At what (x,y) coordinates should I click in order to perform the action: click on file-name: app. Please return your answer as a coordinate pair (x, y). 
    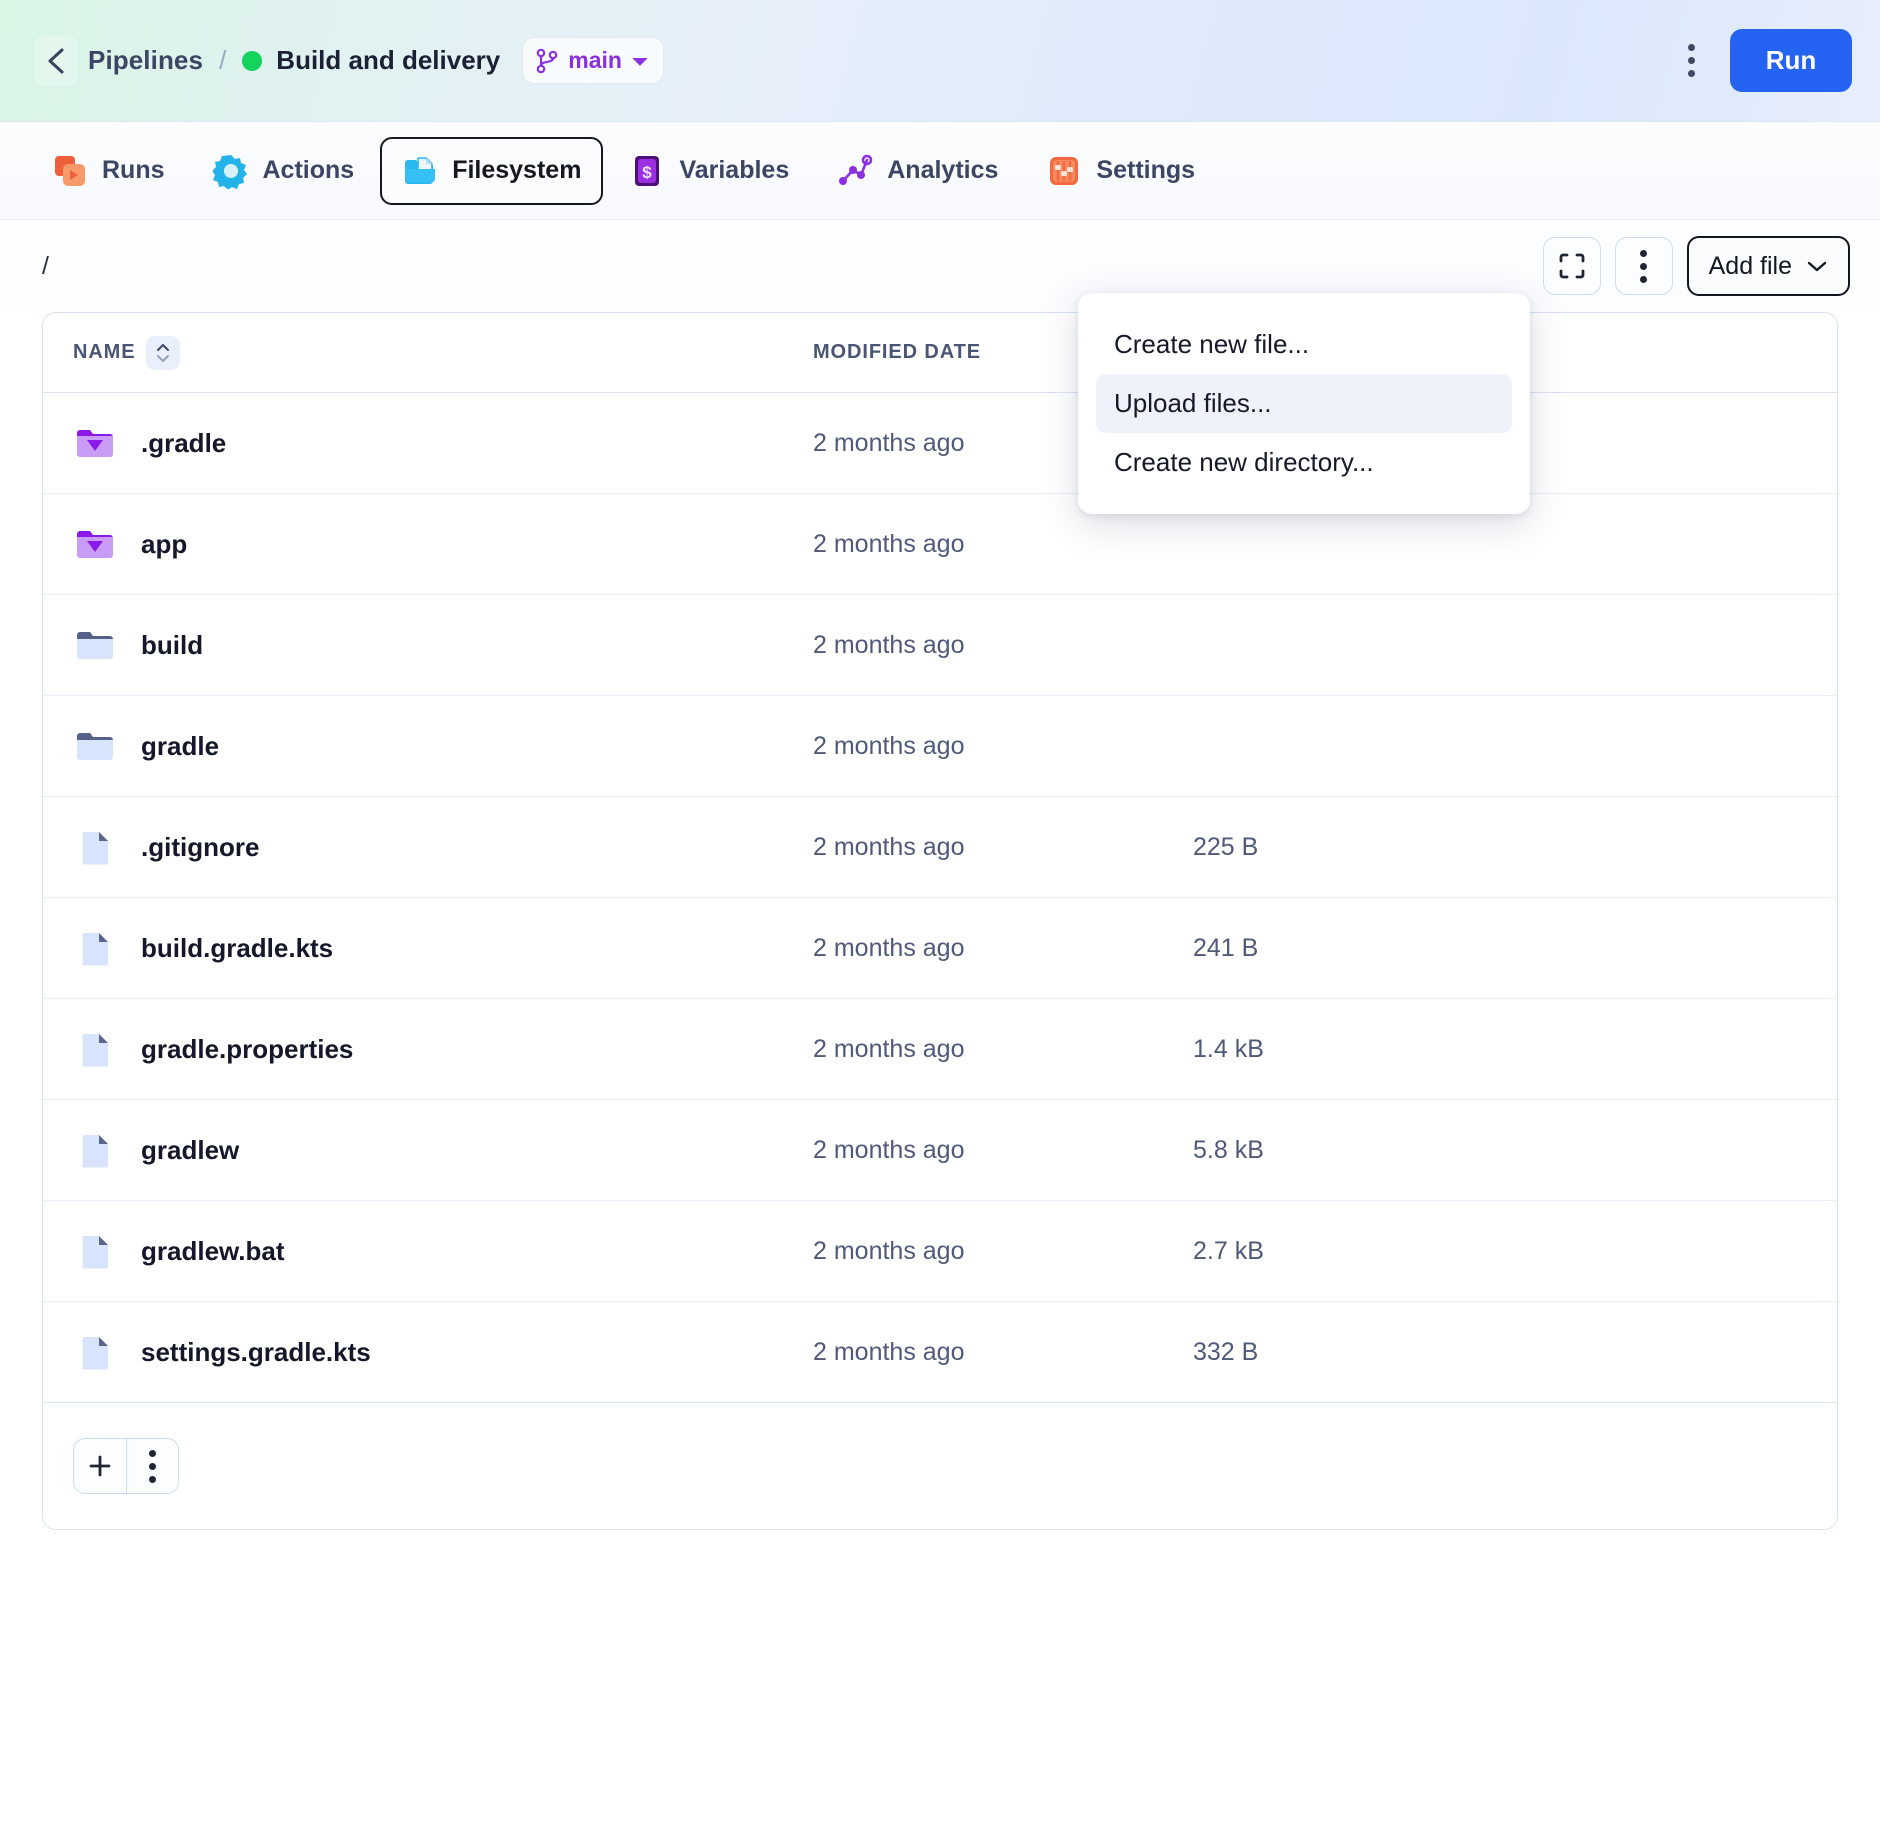
    Looking at the image, I should click on (164, 544).